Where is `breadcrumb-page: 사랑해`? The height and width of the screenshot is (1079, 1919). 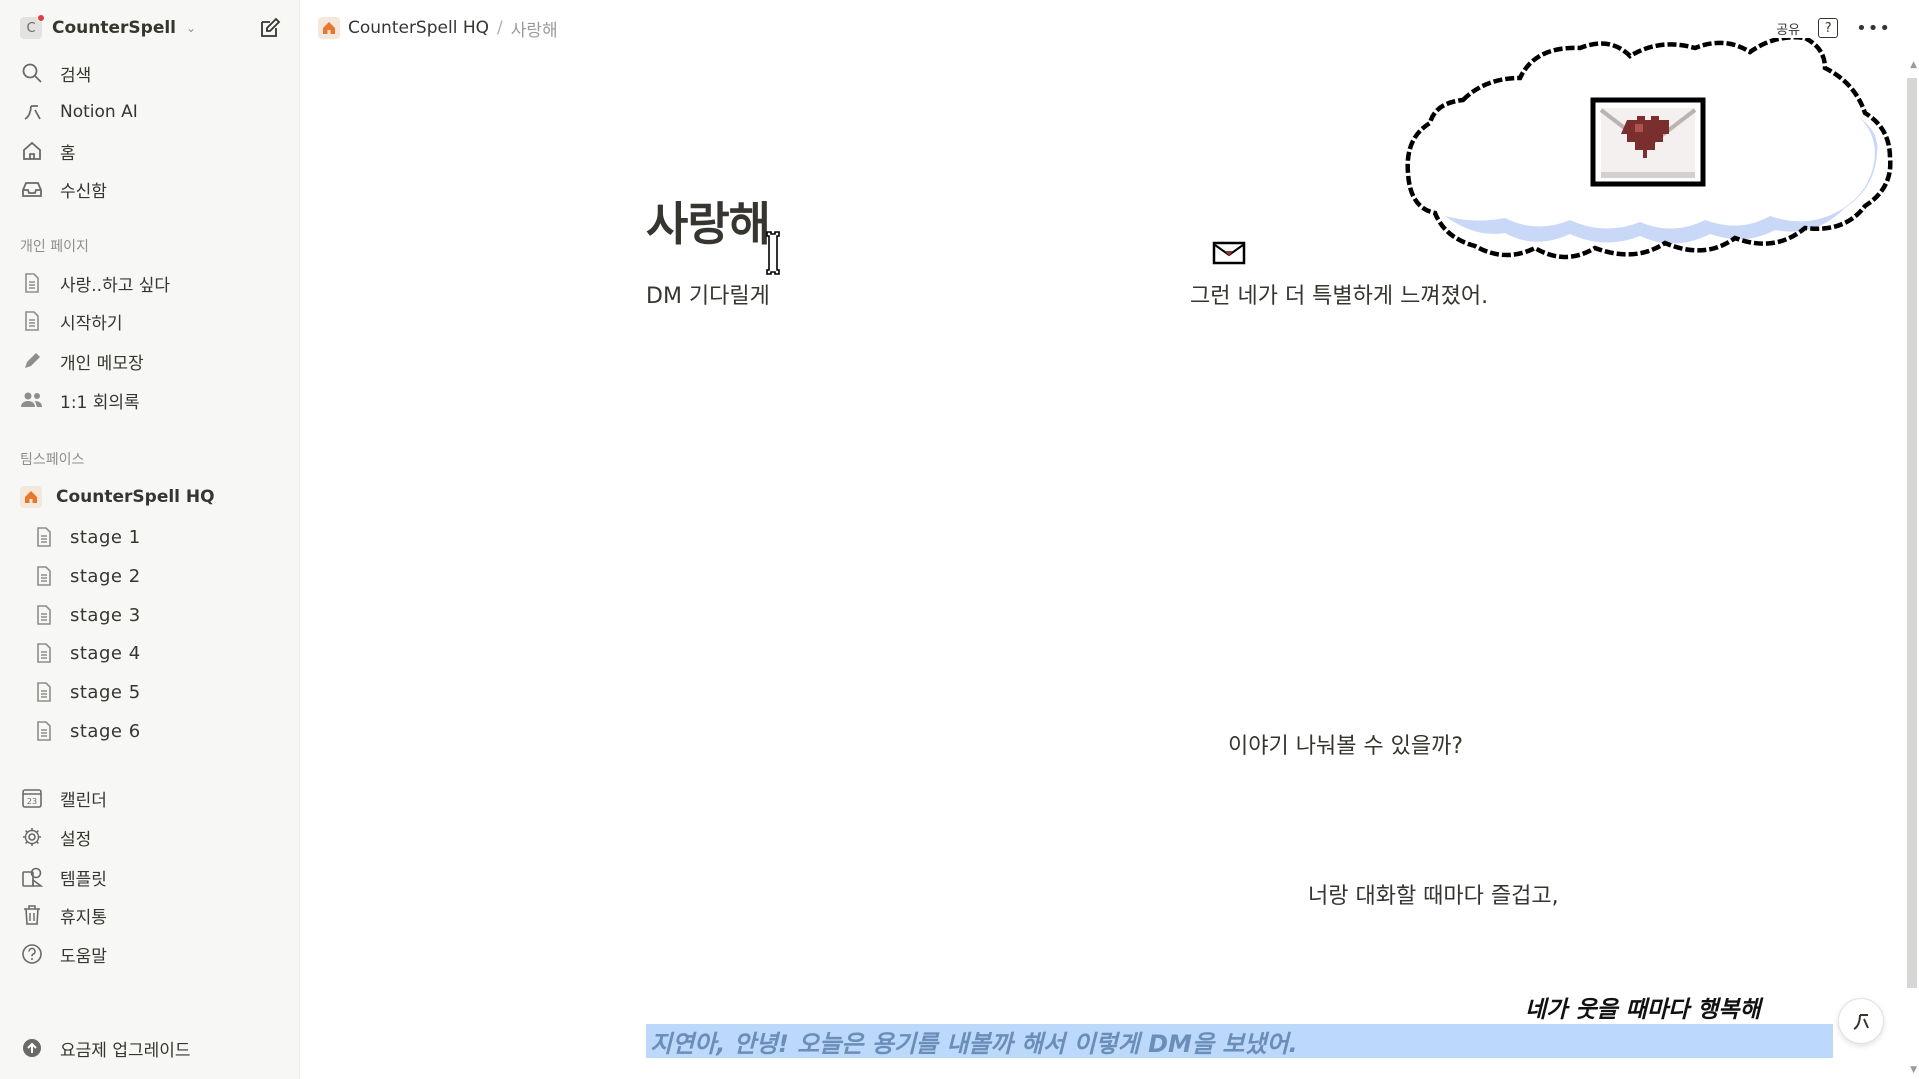
breadcrumb-page: 사랑해 is located at coordinates (534, 28).